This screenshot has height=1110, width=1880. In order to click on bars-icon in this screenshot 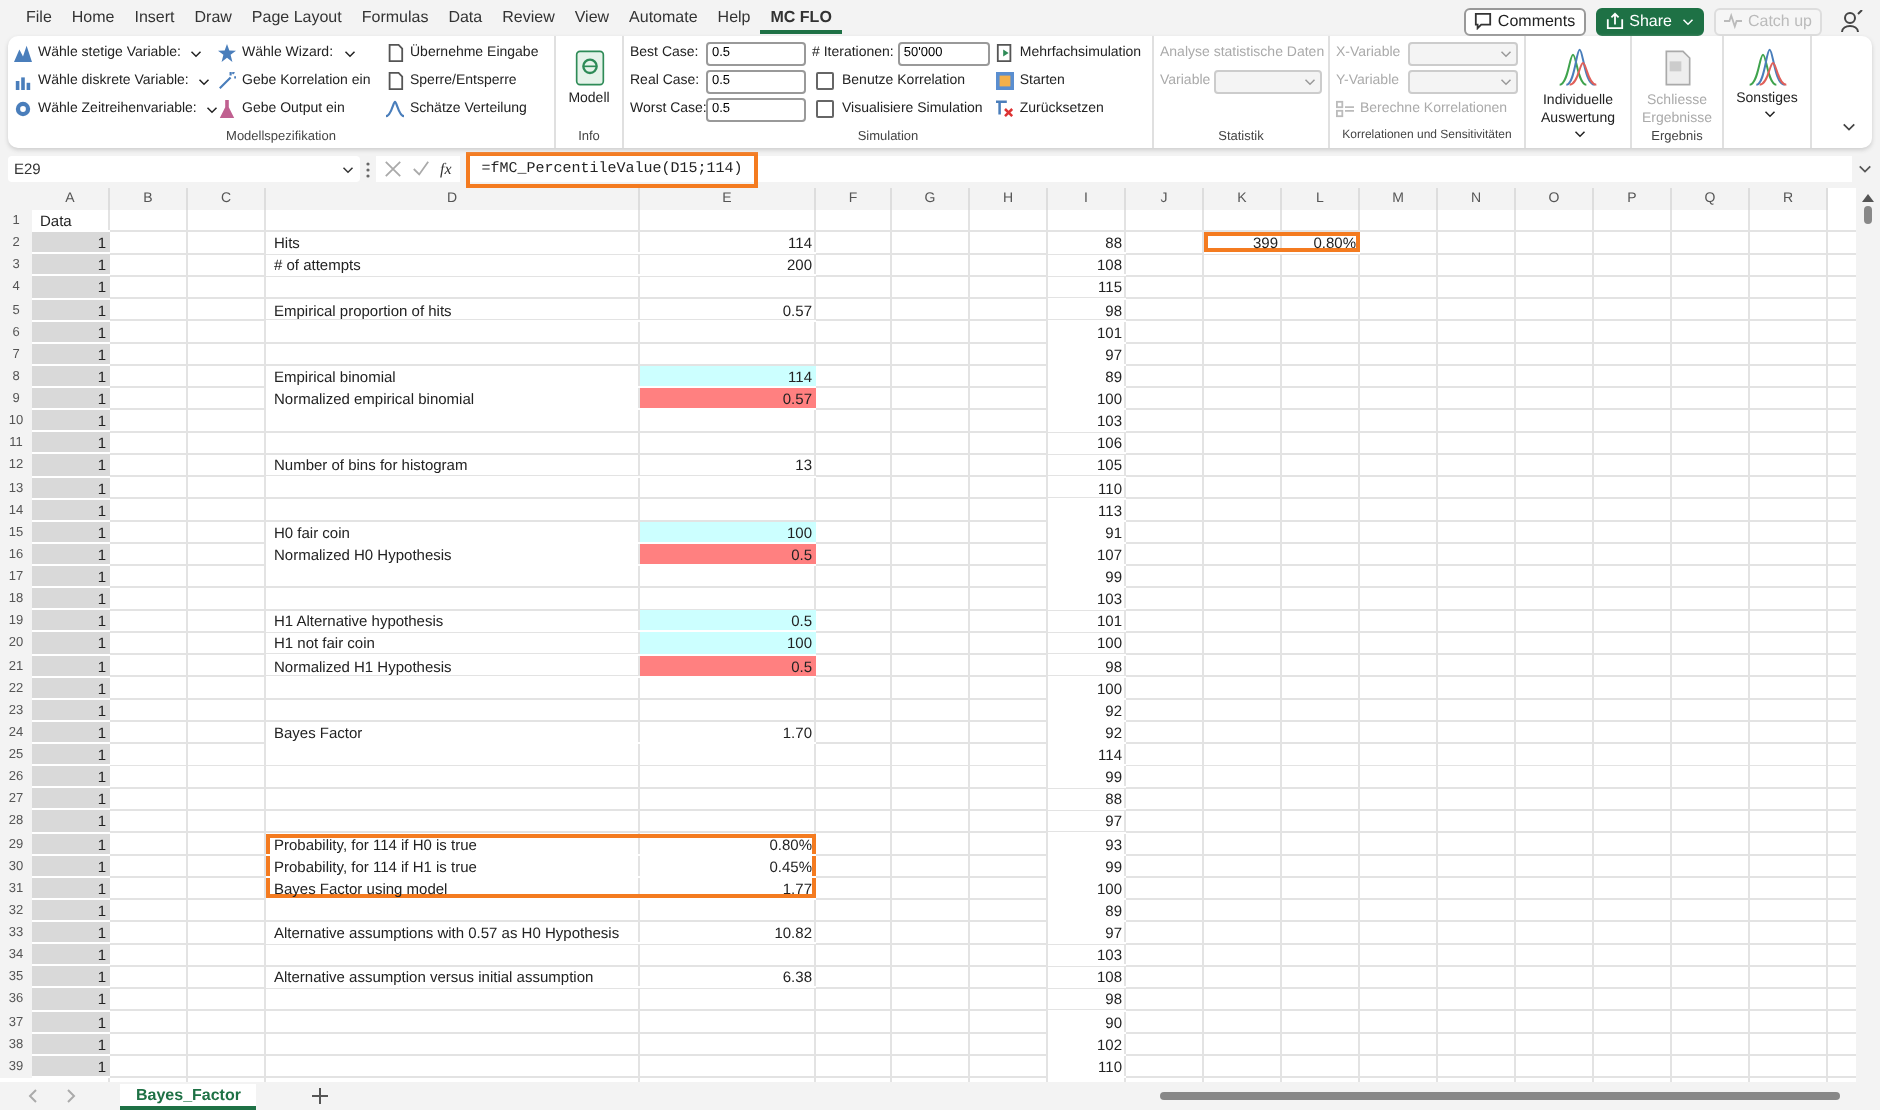, I will do `click(23, 81)`.